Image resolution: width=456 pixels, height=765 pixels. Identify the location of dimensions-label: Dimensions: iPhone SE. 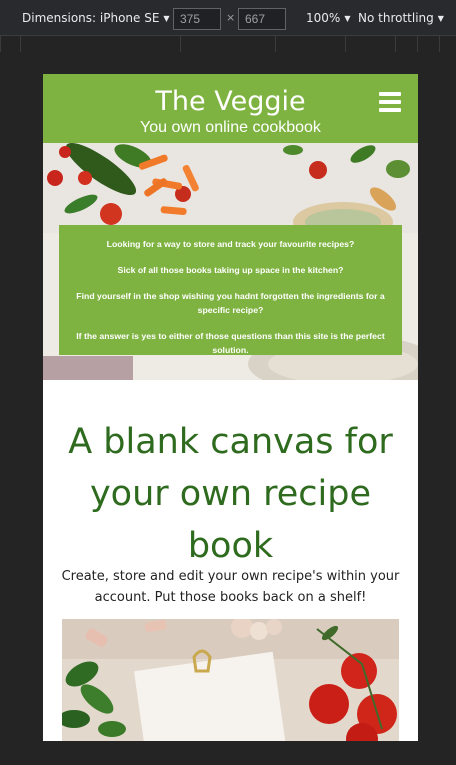
(91, 18).